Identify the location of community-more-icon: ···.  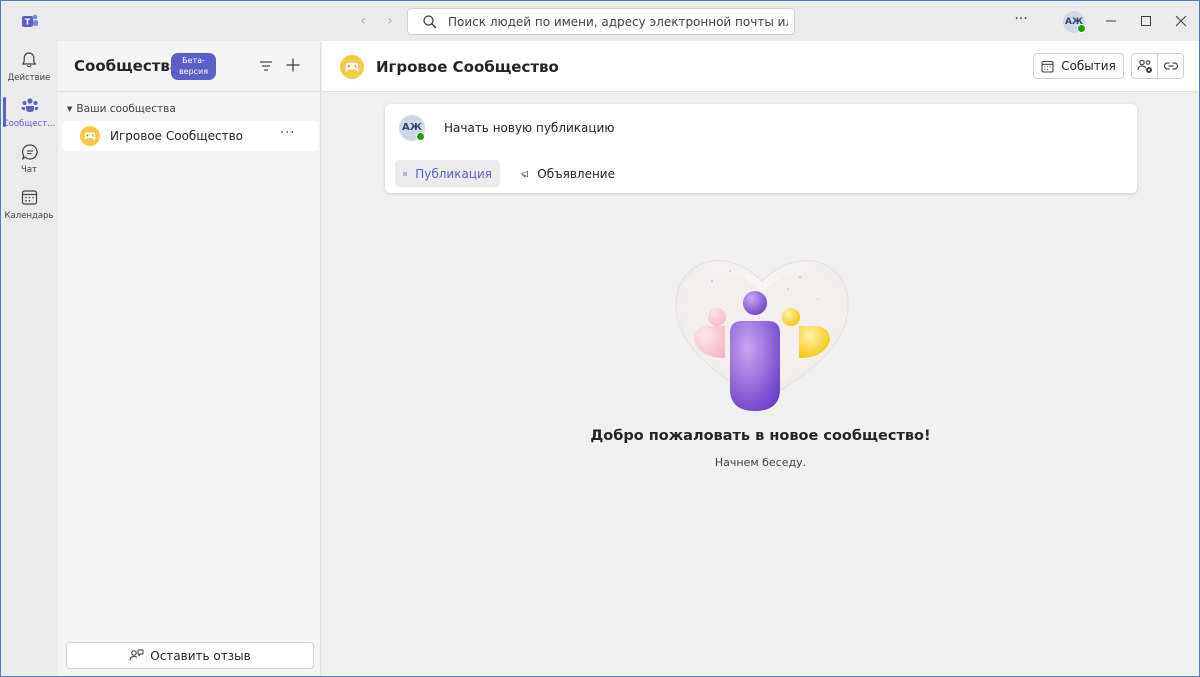
(287, 133).